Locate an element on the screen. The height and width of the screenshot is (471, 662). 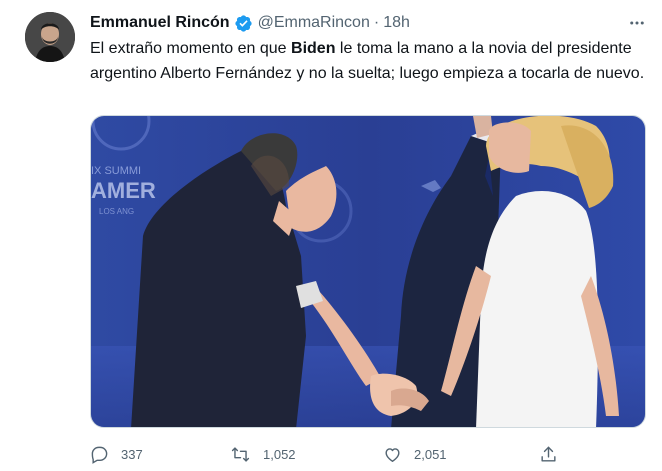
tweet-actions: 337 1,052 2,051 is located at coordinates (330, 454).